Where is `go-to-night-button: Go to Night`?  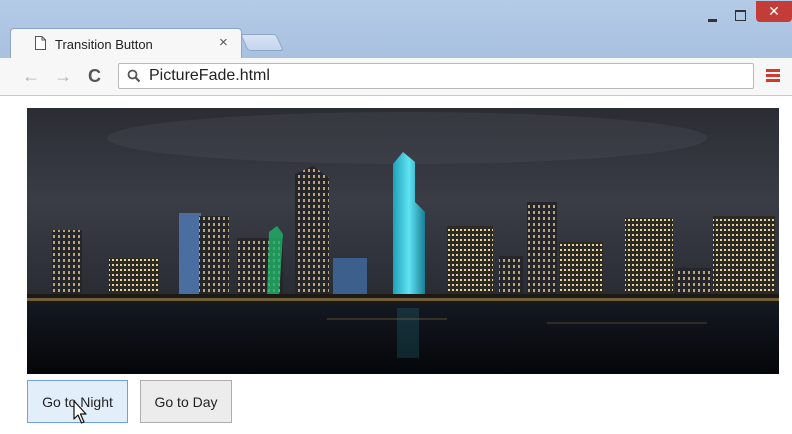 go-to-night-button: Go to Night is located at coordinates (77, 401).